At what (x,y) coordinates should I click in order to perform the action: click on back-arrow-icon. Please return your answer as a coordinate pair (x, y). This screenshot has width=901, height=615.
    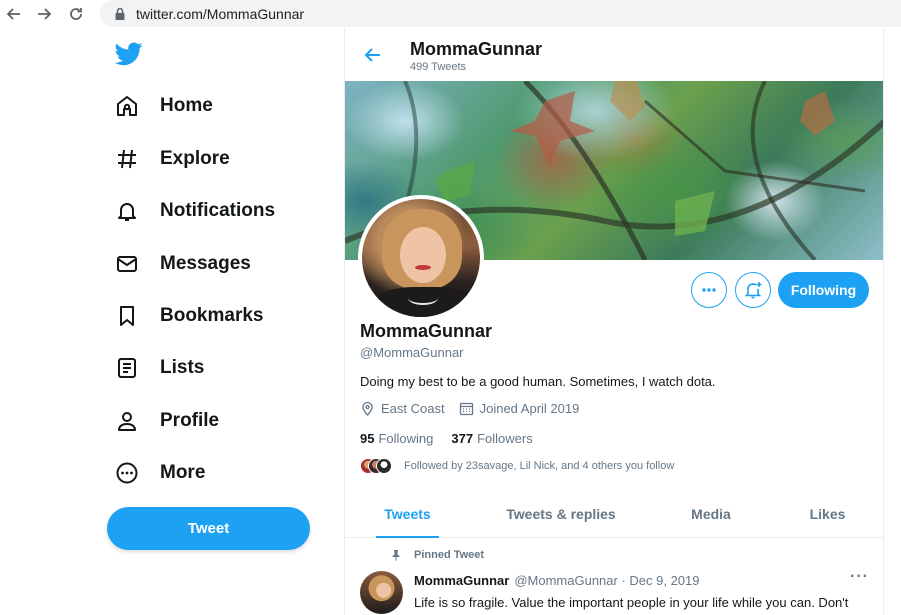
    Looking at the image, I should click on (373, 55).